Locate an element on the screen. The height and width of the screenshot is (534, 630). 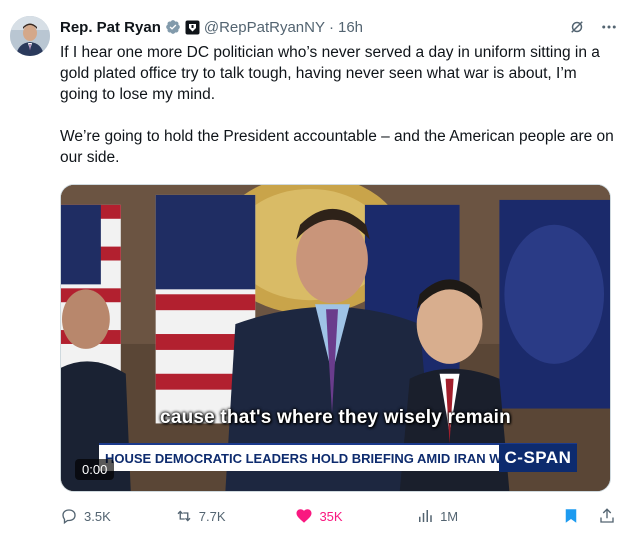
video-caption: cause that's where they wisely remain is located at coordinates (335, 417).